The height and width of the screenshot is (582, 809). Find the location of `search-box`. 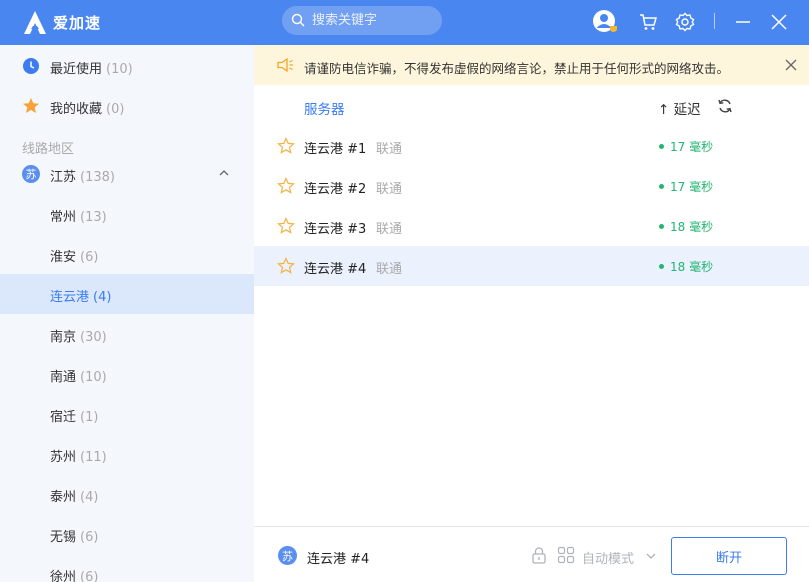

search-box is located at coordinates (362, 20).